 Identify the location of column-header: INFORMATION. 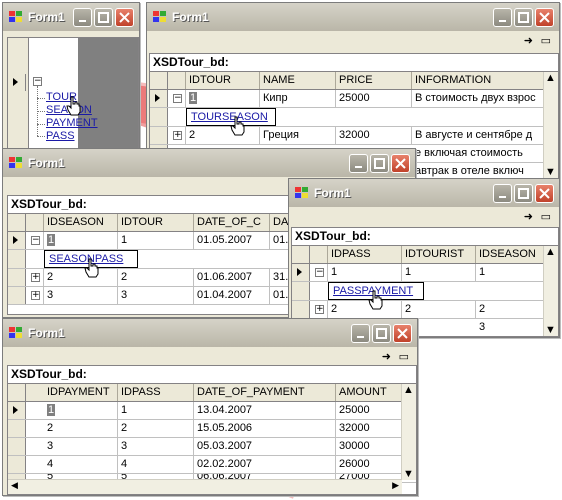
(482, 80).